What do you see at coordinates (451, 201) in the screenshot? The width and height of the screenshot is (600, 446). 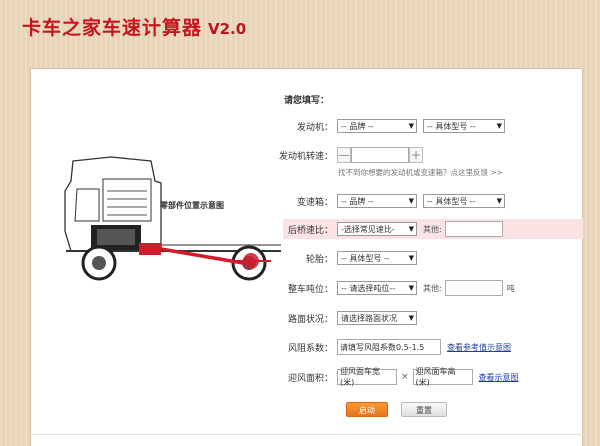 I see `gearbox-model-value: -- 具体型号 --` at bounding box center [451, 201].